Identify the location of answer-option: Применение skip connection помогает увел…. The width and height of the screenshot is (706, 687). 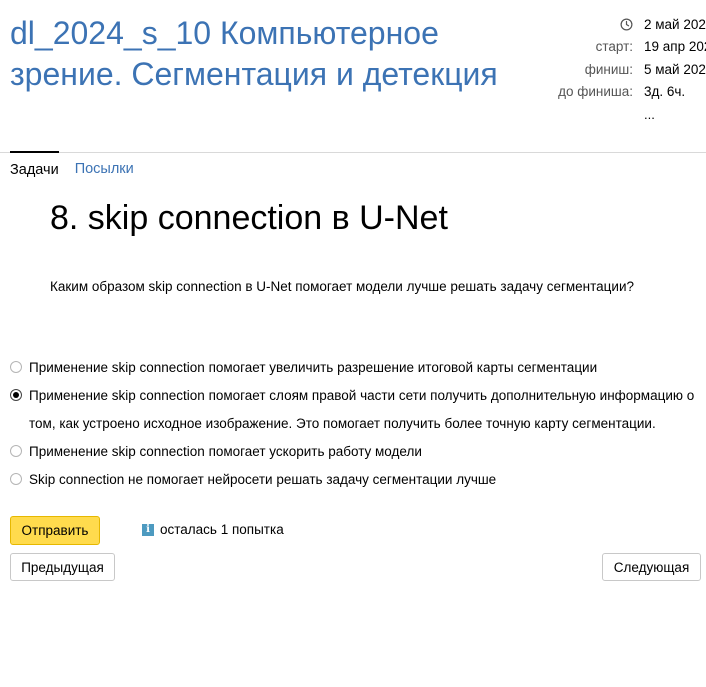
(356, 368).